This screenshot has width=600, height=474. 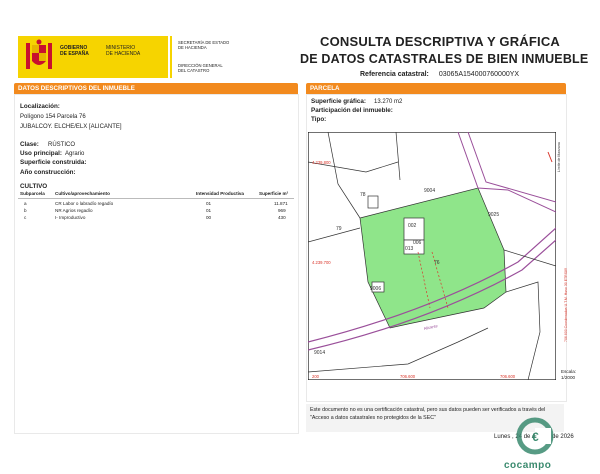 What do you see at coordinates (316, 376) in the screenshot?
I see `map-label-x-left: 200` at bounding box center [316, 376].